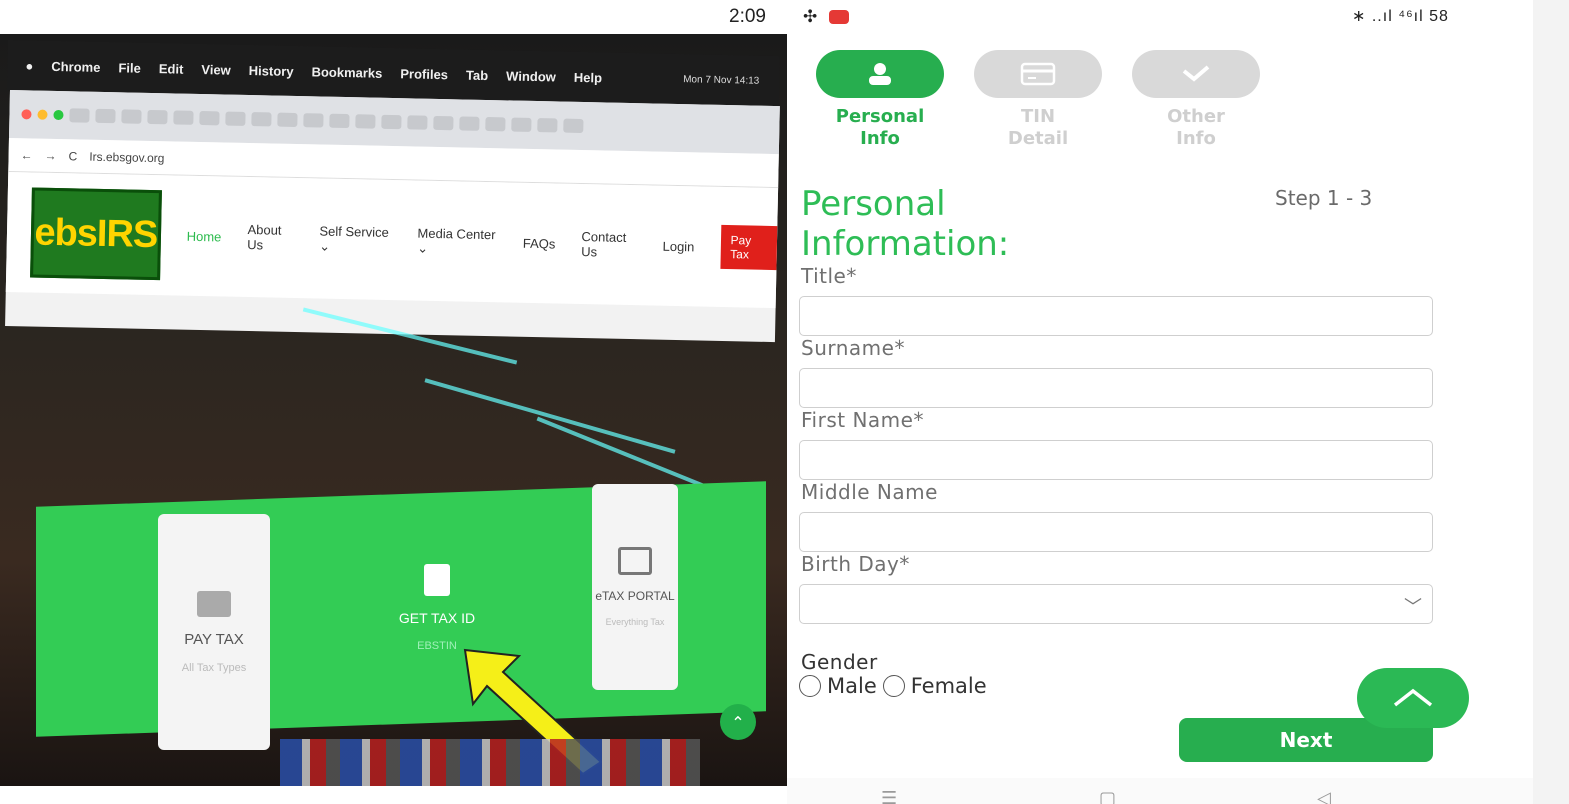  What do you see at coordinates (171, 69) in the screenshot?
I see `menubar-item: Edit` at bounding box center [171, 69].